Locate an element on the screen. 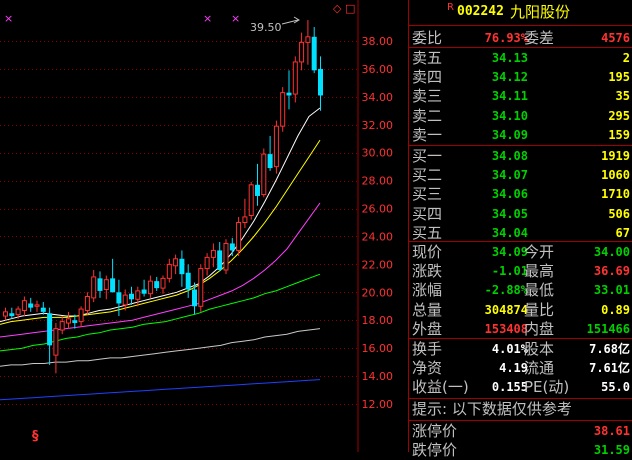 The image size is (632, 460). buy-level-volume: 1710 is located at coordinates (615, 194).